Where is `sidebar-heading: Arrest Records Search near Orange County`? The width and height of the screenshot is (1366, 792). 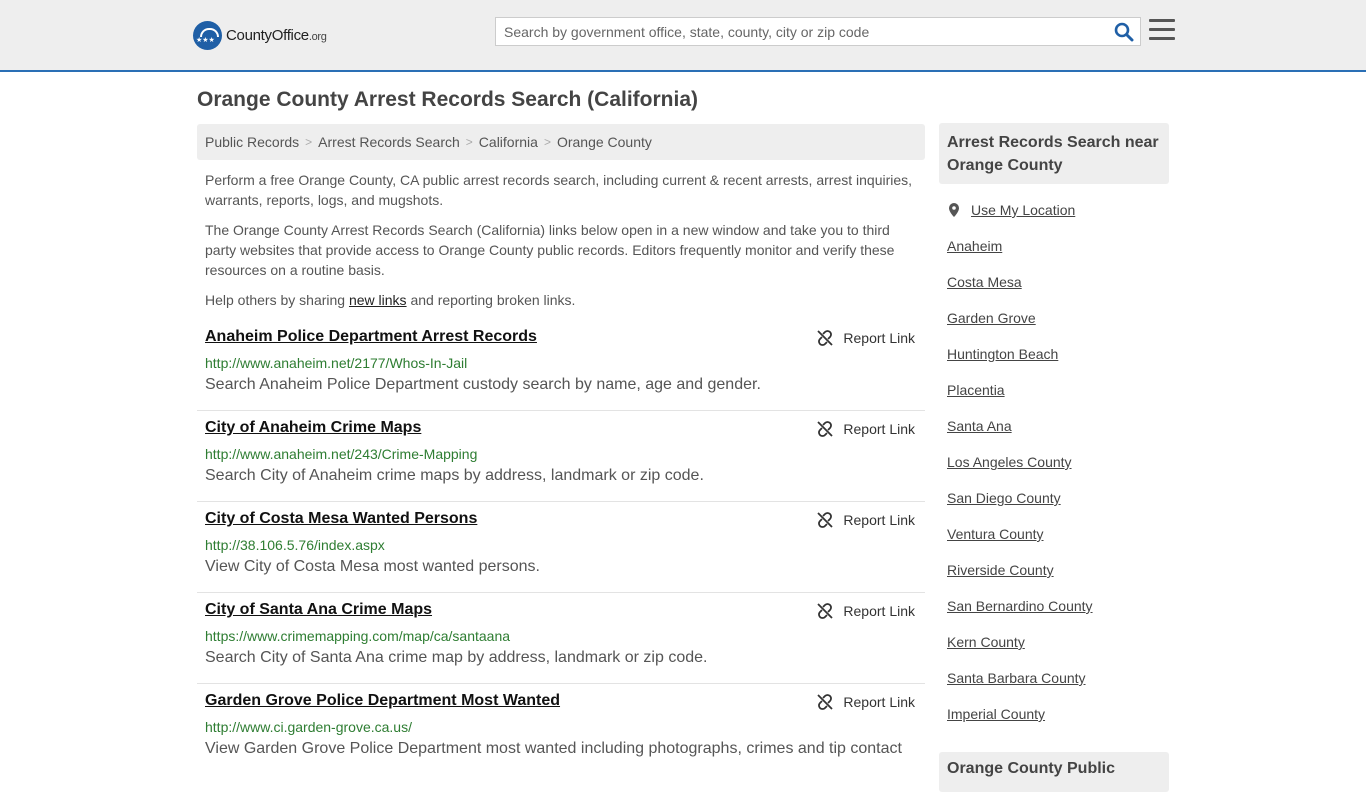 sidebar-heading: Arrest Records Search near Orange County is located at coordinates (1054, 153).